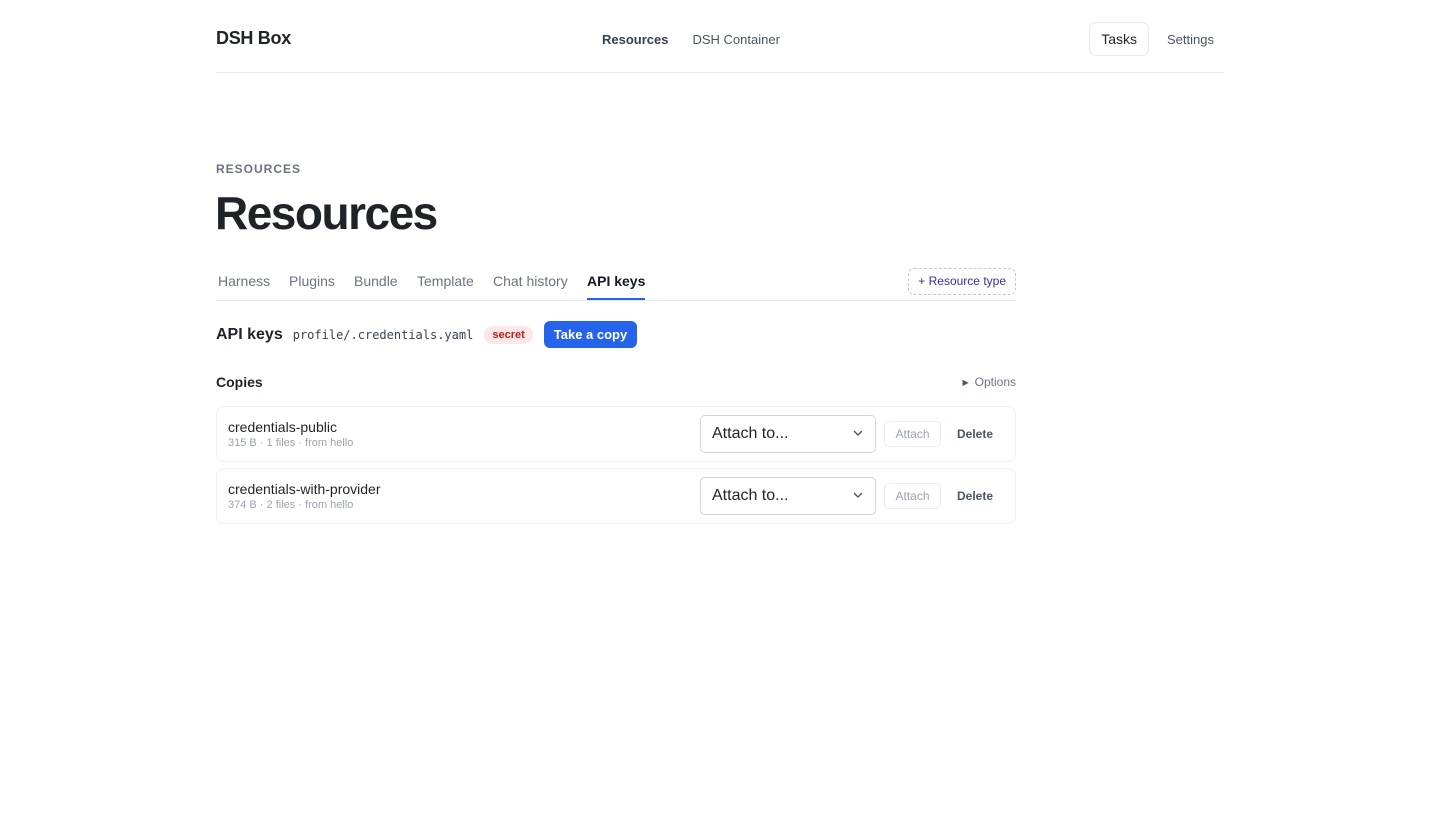 This screenshot has height=813, width=1440. What do you see at coordinates (1151, 39) in the screenshot?
I see `nav-right-actions: Tasks Settings` at bounding box center [1151, 39].